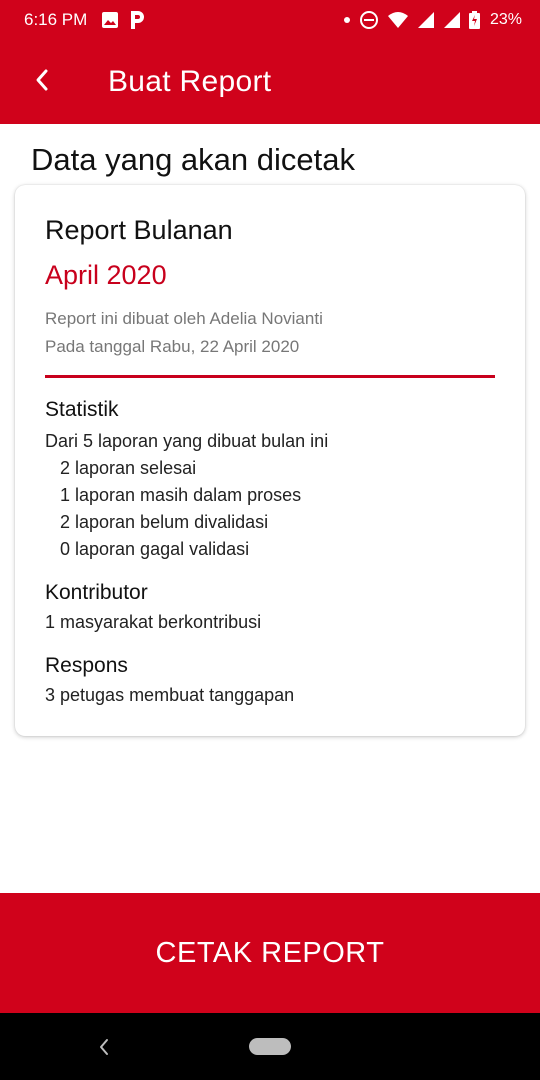 The height and width of the screenshot is (1080, 540). I want to click on system-nav-bar, so click(270, 1046).